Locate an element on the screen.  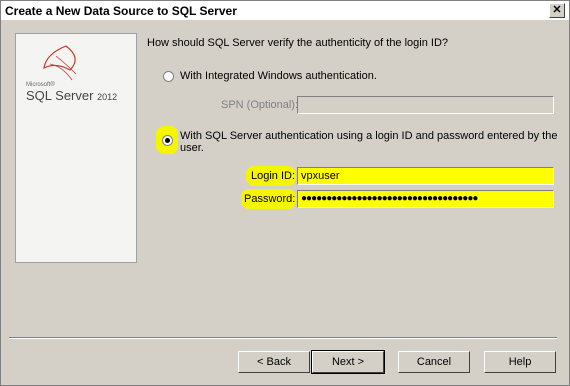
login-id-label: Login ID: is located at coordinates (273, 176).